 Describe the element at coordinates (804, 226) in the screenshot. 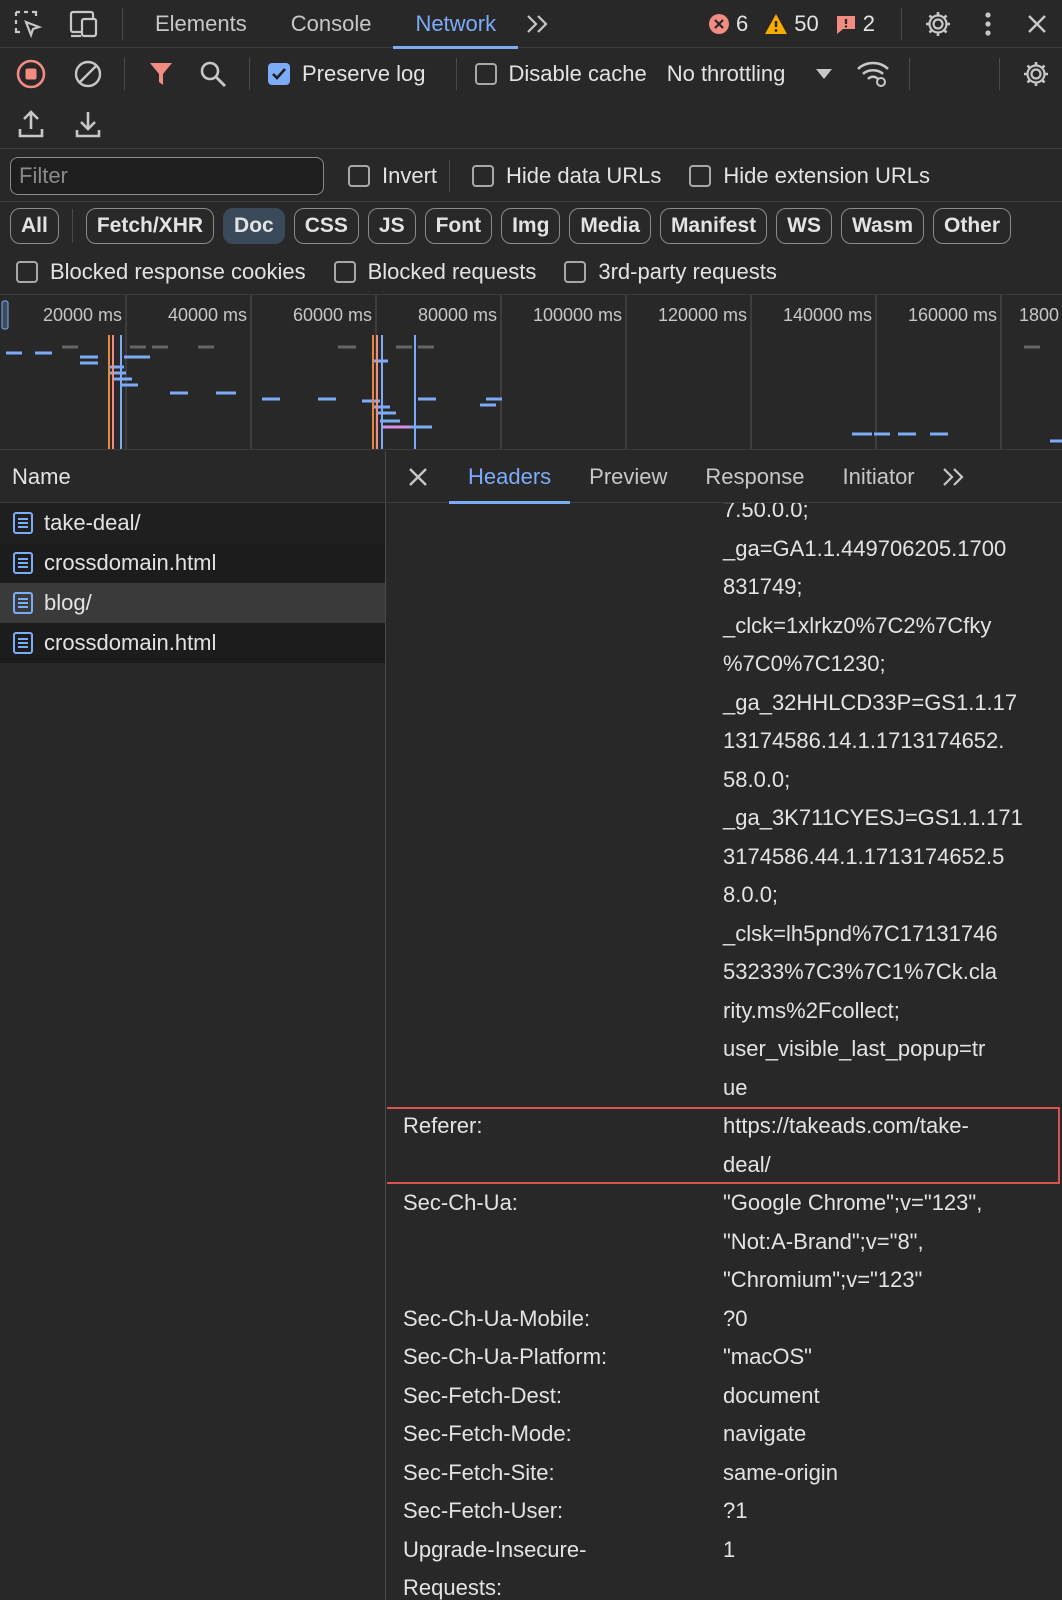

I see `type-ws: WS` at that location.